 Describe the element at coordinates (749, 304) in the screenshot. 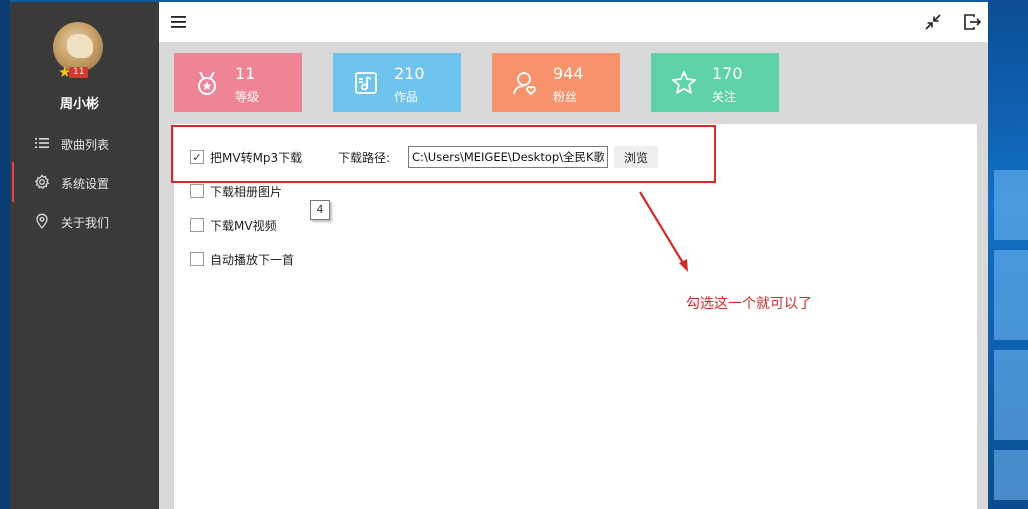

I see `annotation-text: 勾选这一个就可以了` at that location.